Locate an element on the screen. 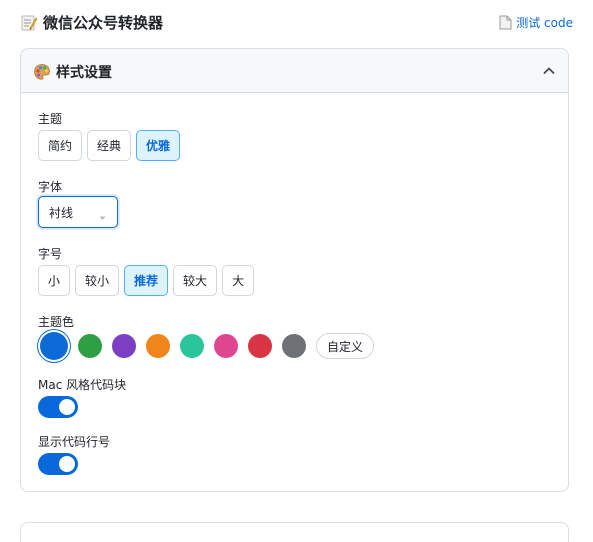 This screenshot has height=542, width=593. chevron-up-icon is located at coordinates (549, 70).